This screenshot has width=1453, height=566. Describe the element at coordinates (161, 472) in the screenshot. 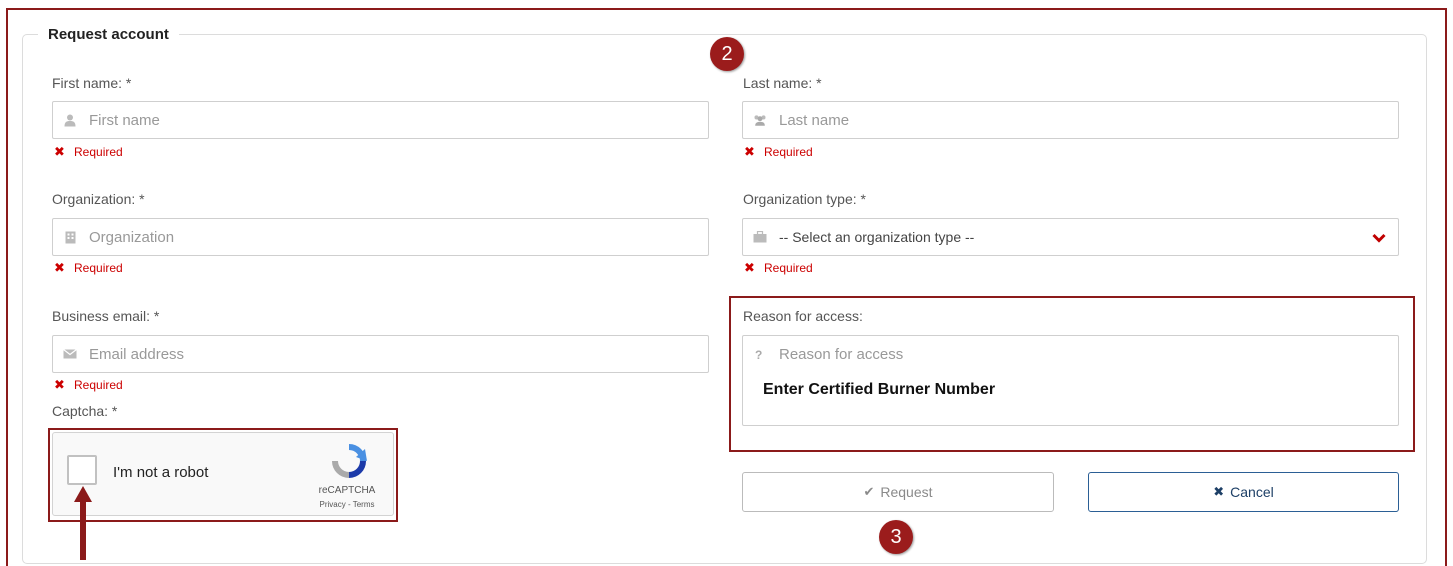

I see `recaptcha-label: I'm not a robot` at that location.